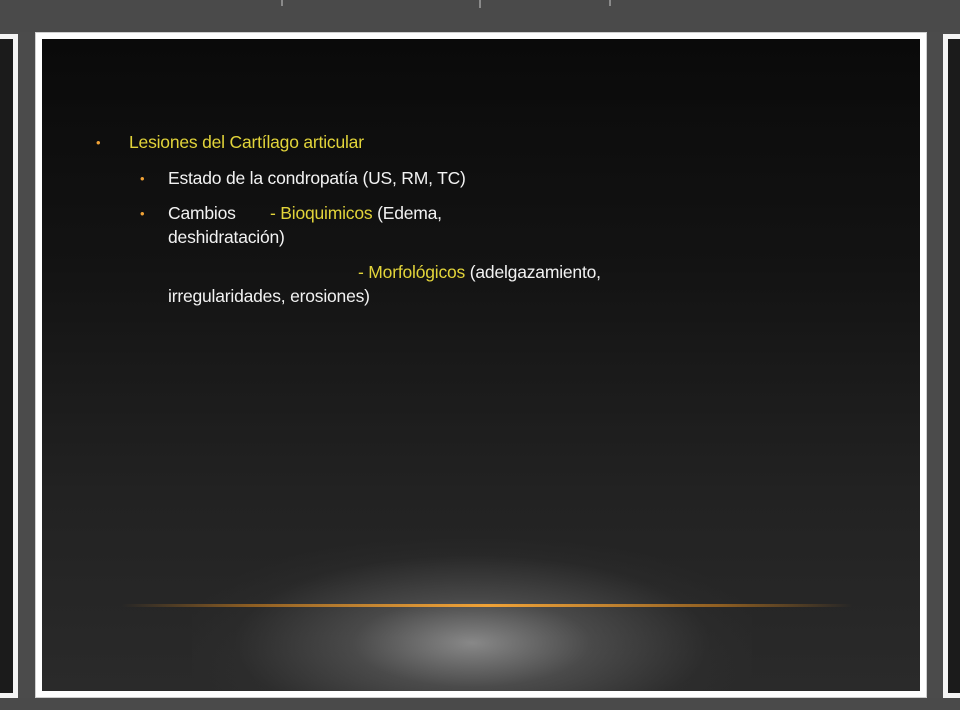 Image resolution: width=960 pixels, height=710 pixels. I want to click on top-toolbar-strip, so click(480, 16).